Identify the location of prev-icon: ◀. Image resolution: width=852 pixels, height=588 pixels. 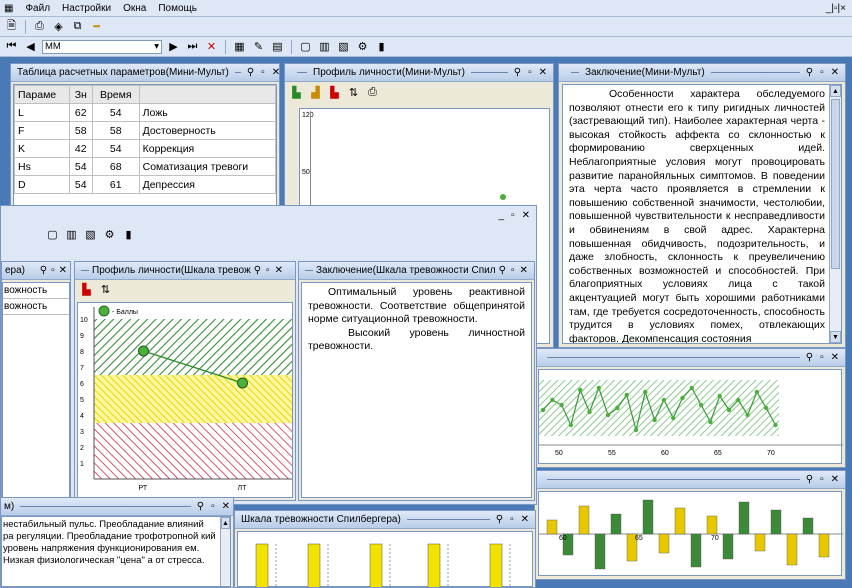
(30, 46).